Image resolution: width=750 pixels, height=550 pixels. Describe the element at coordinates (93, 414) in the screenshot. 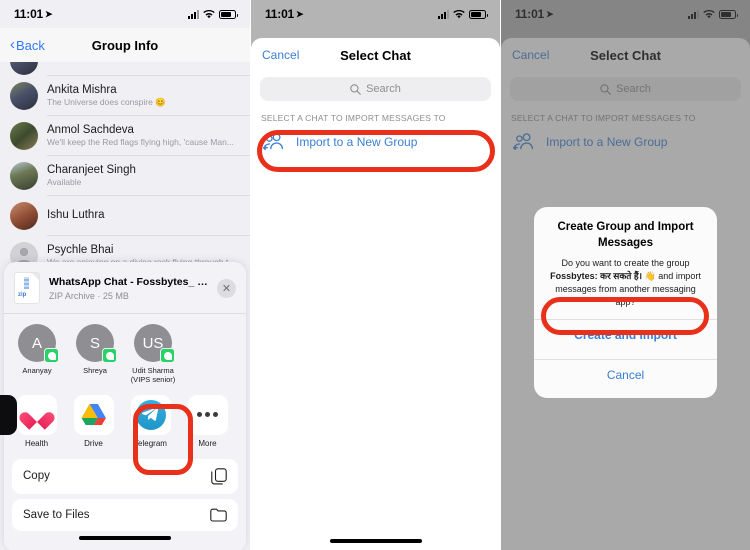

I see `google-drive-icon` at that location.